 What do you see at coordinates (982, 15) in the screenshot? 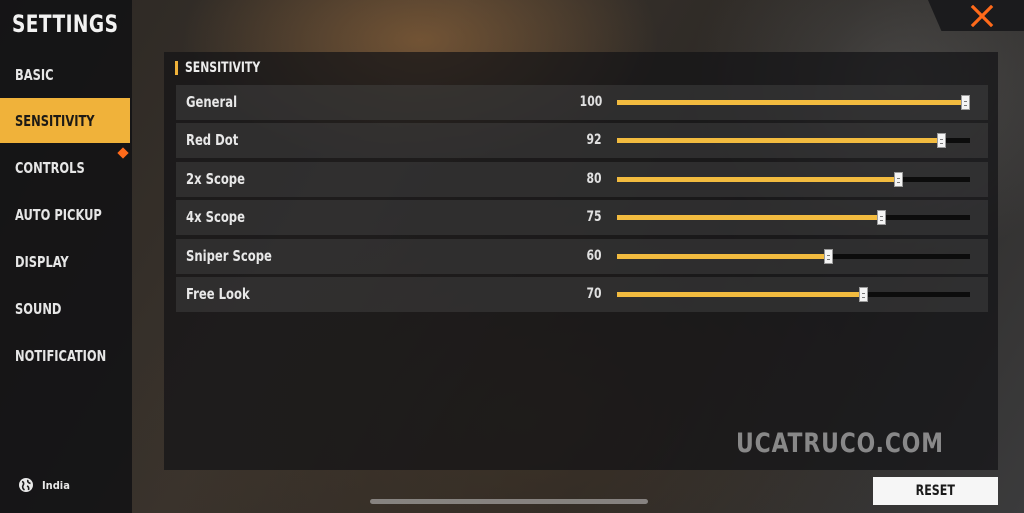
I see `close-icon` at bounding box center [982, 15].